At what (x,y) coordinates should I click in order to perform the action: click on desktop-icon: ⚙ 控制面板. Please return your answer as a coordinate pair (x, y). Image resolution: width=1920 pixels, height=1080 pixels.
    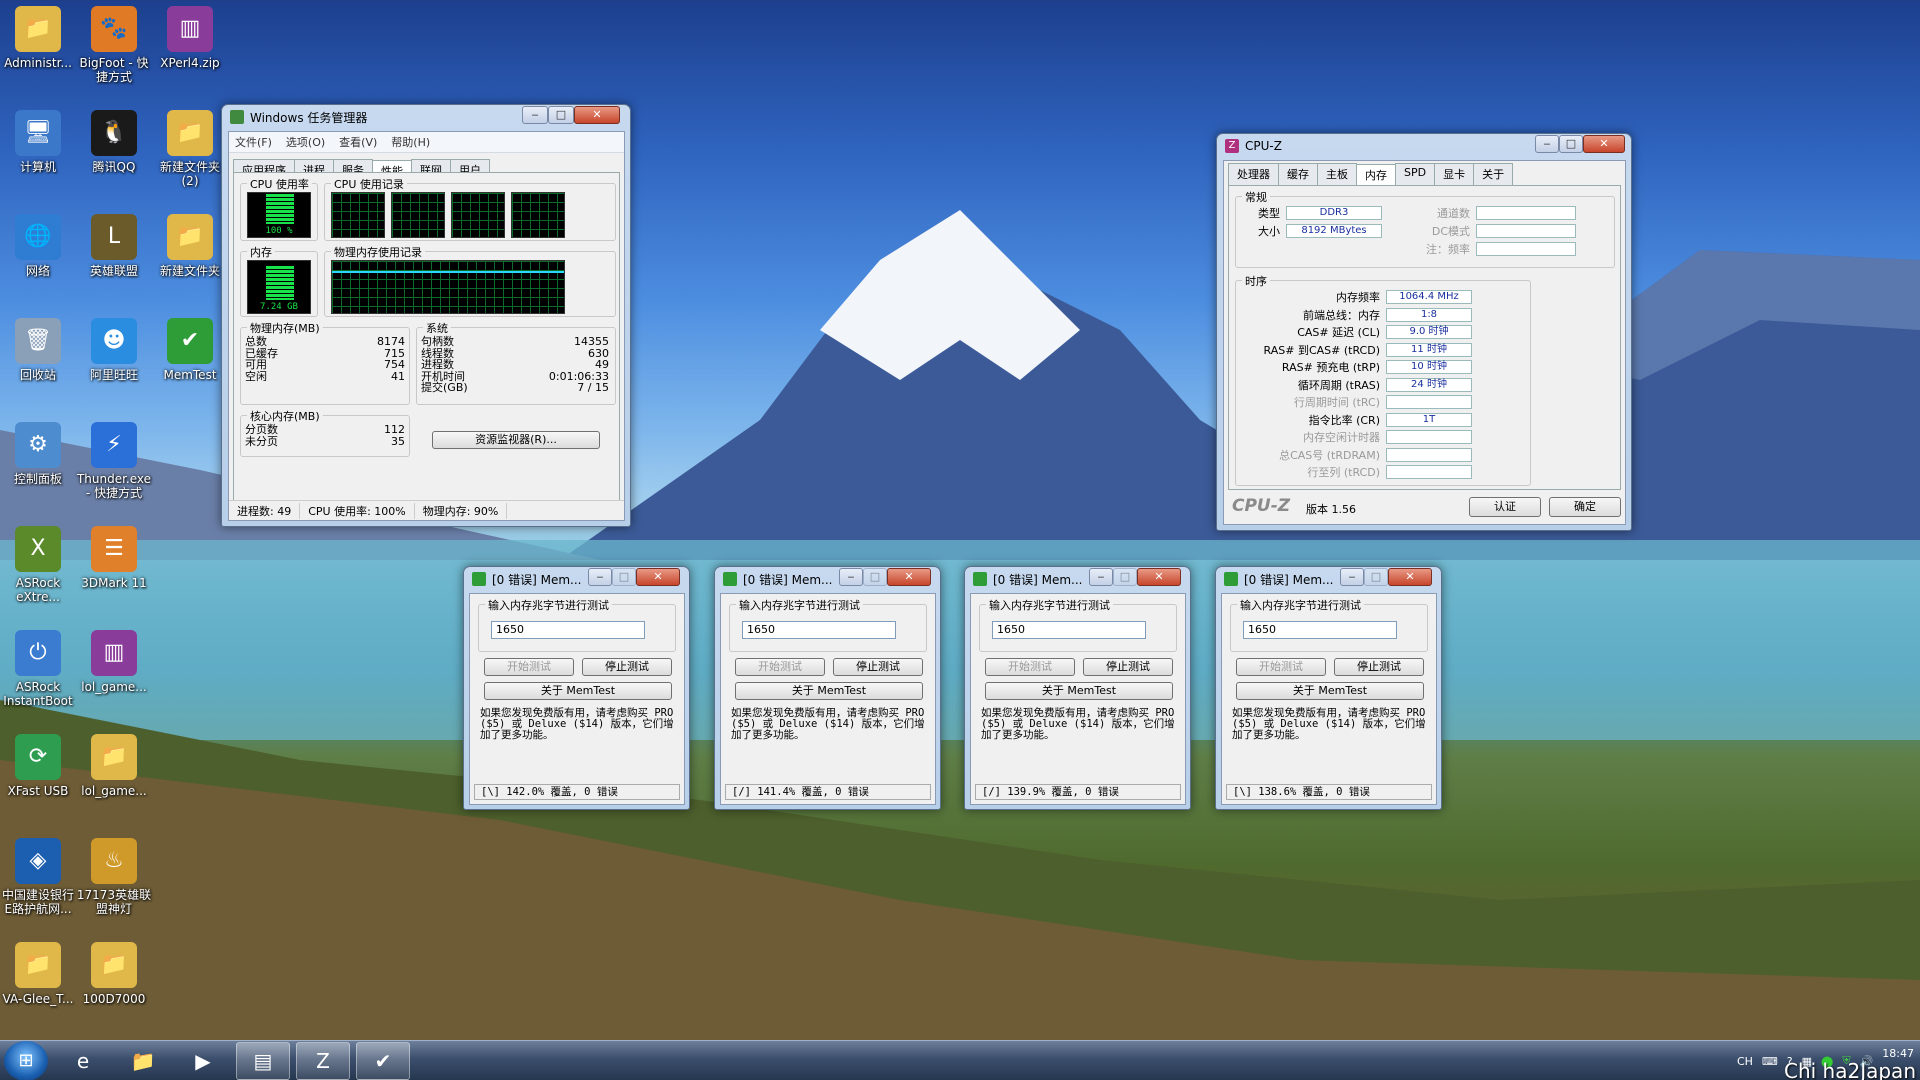
    Looking at the image, I should click on (38, 454).